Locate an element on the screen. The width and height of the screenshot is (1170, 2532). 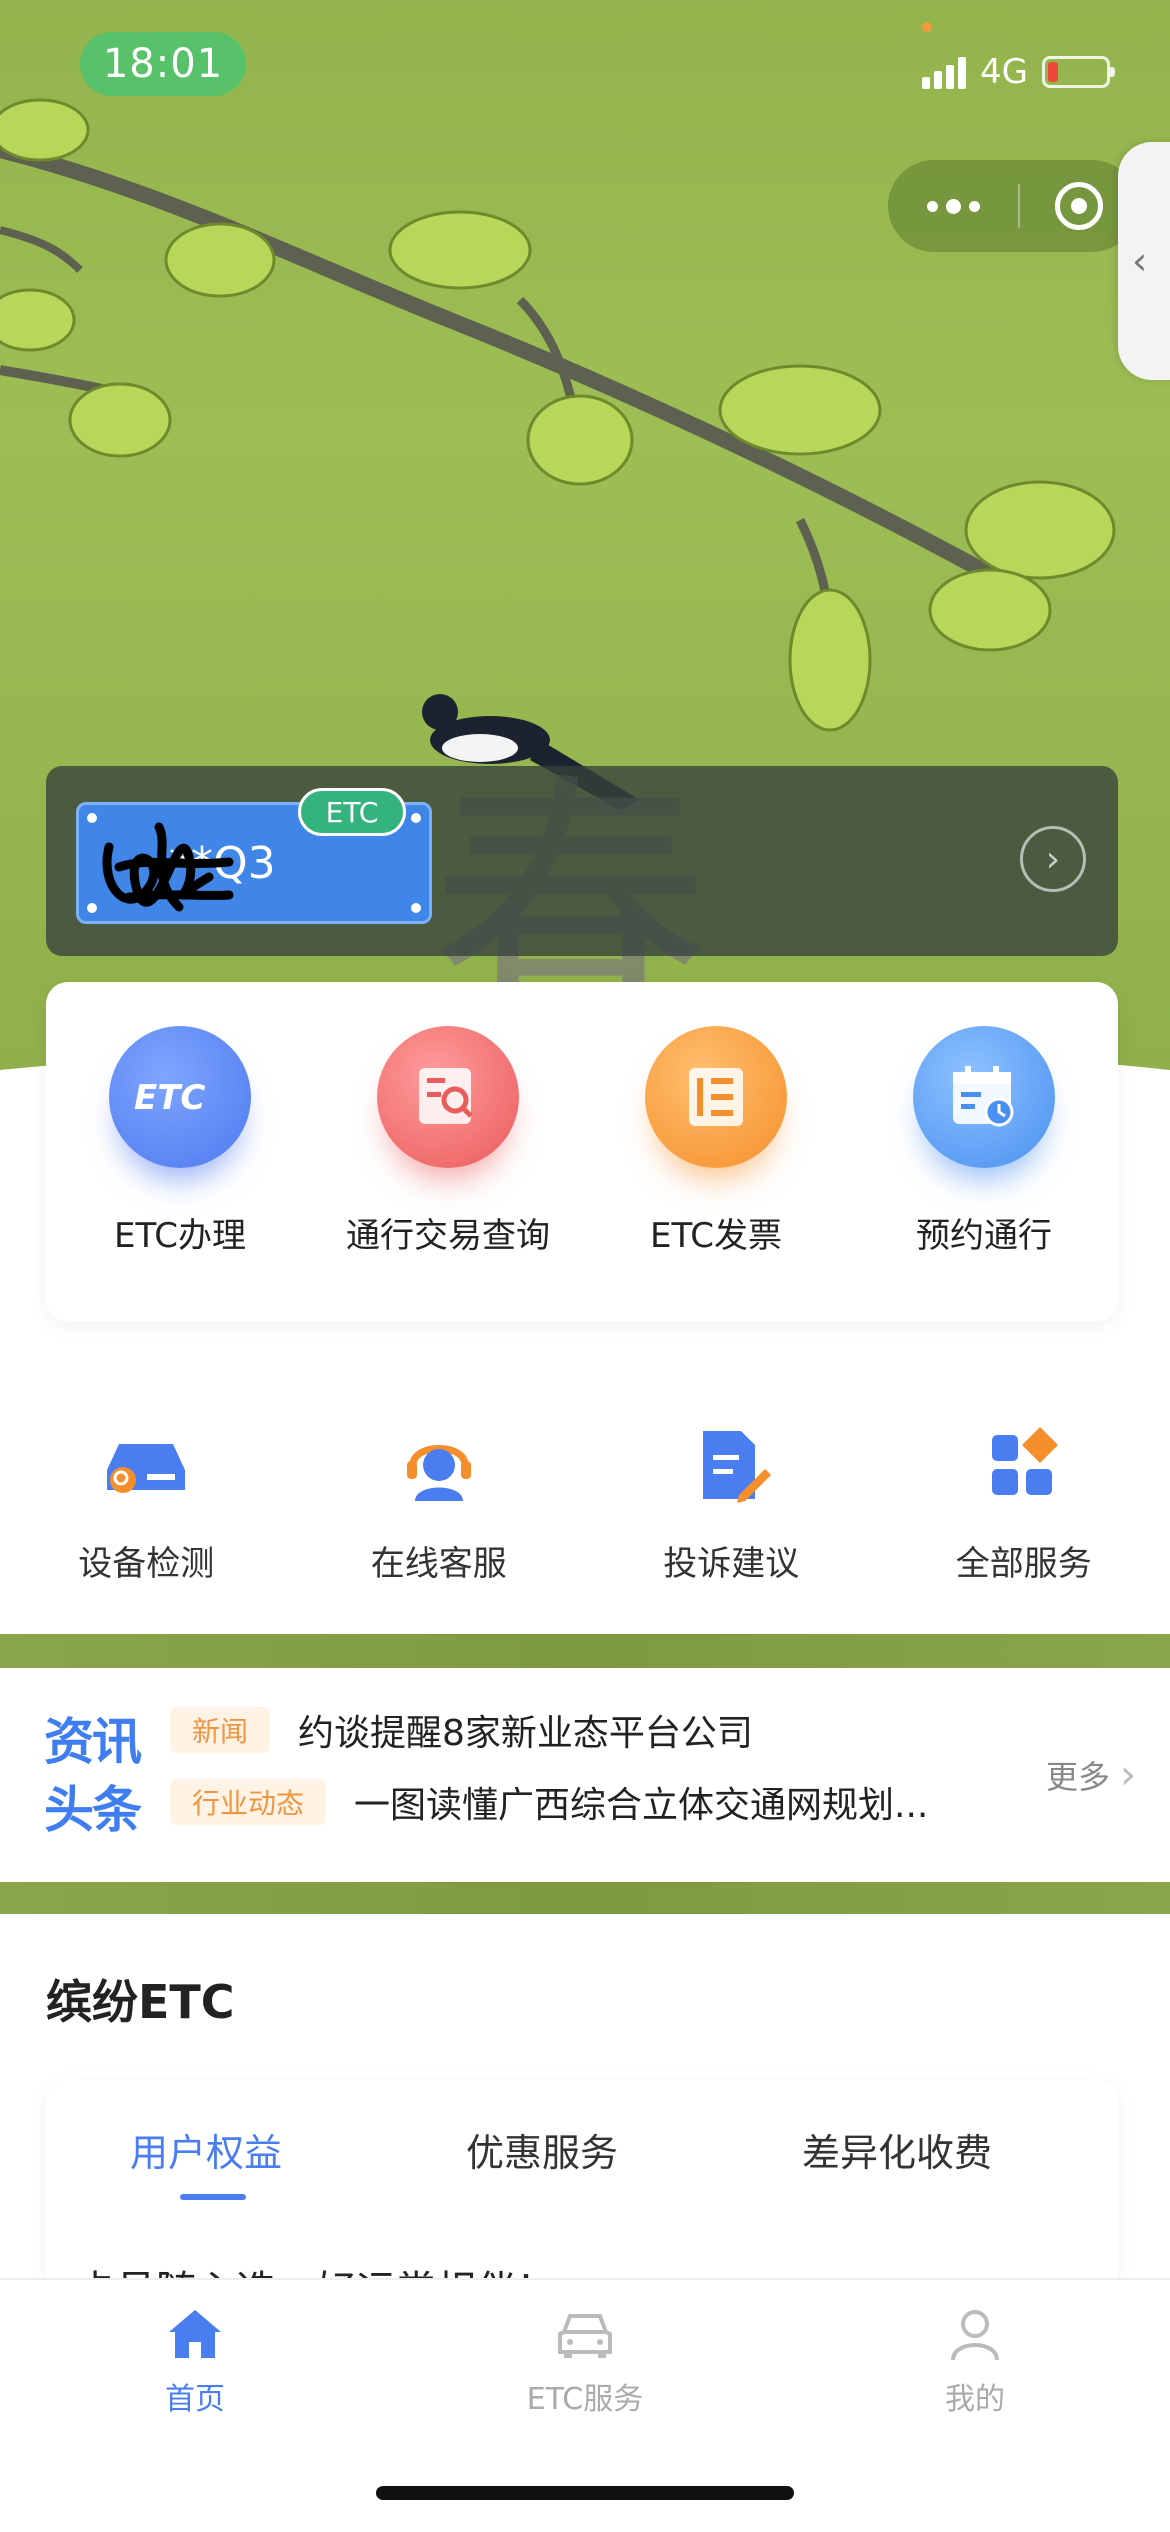
etc-badge: ETC is located at coordinates (352, 812).